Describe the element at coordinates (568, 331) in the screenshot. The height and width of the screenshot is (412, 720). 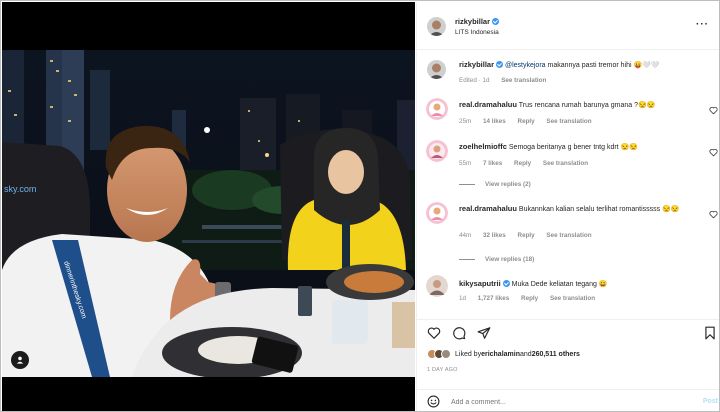
I see `post-action-bar` at that location.